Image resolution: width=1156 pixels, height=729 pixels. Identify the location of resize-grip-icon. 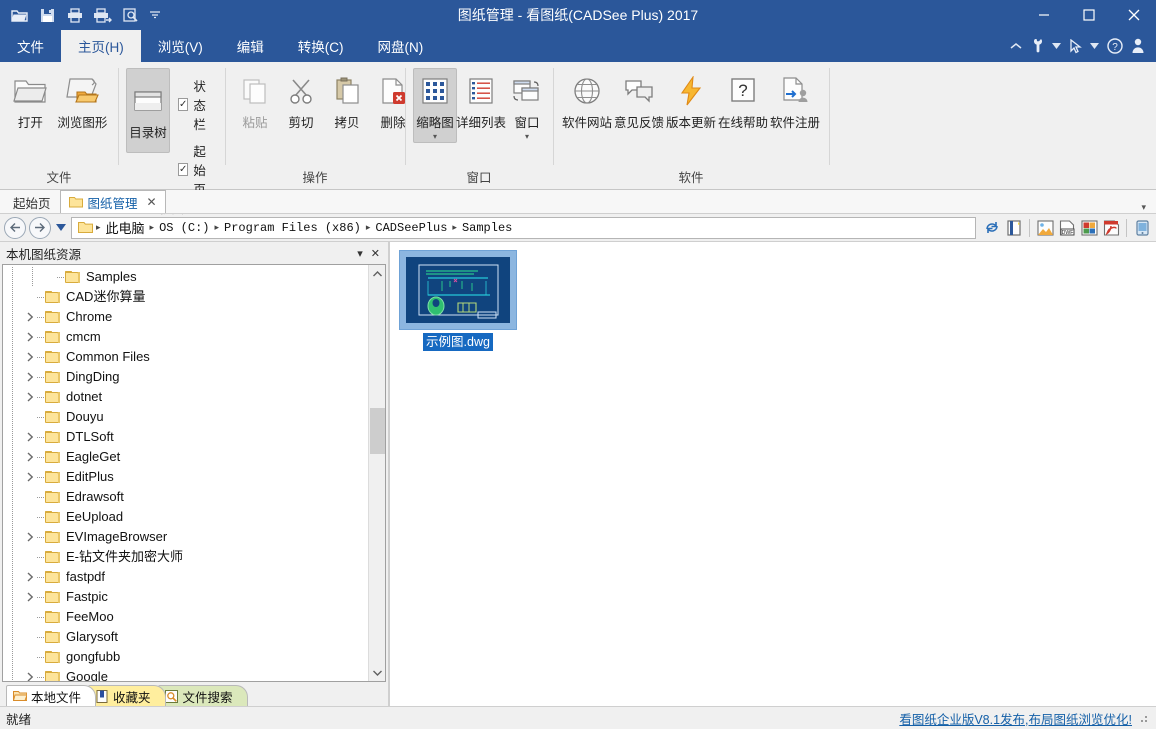
(1143, 718).